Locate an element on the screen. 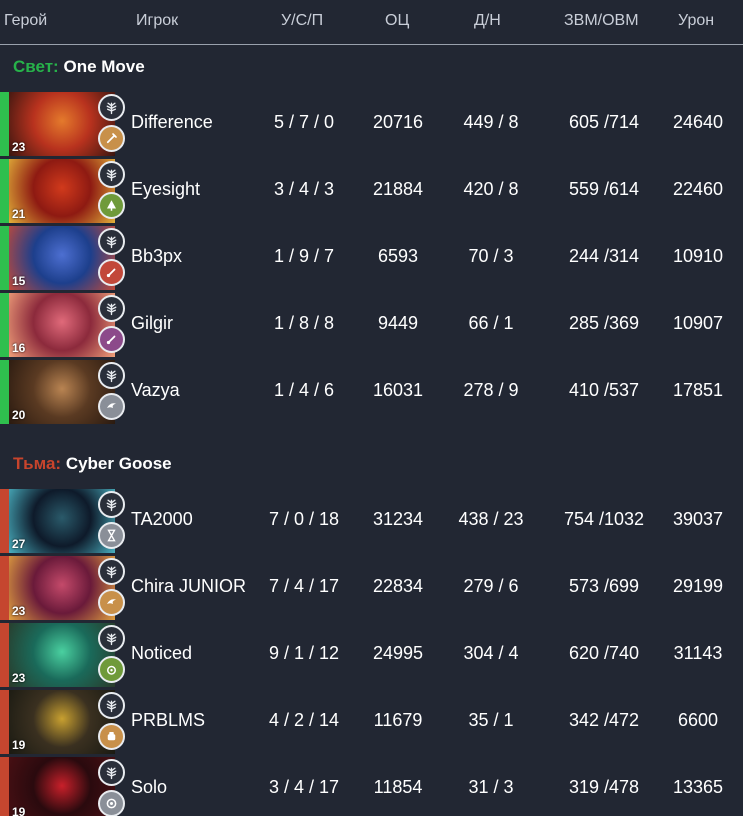 The width and height of the screenshot is (743, 816). damage-value: 24640 is located at coordinates (698, 122).